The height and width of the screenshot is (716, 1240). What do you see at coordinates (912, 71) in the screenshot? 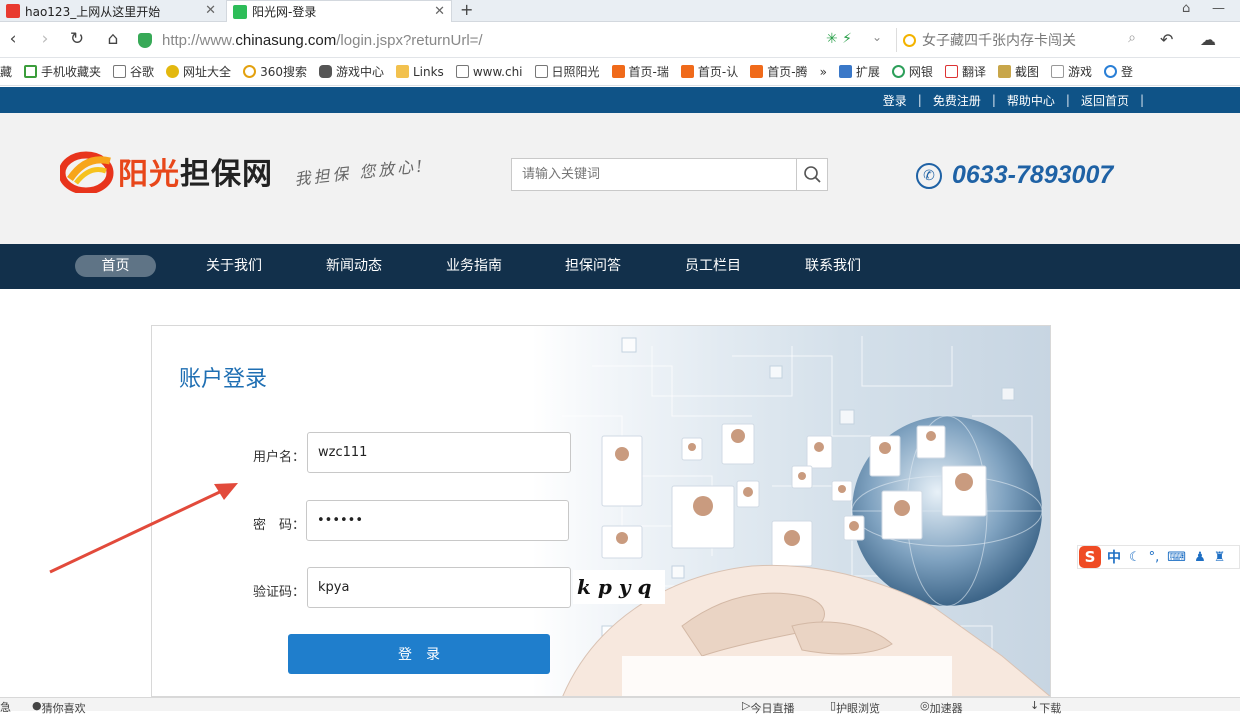
I see `bank-button: 网银` at bounding box center [912, 71].